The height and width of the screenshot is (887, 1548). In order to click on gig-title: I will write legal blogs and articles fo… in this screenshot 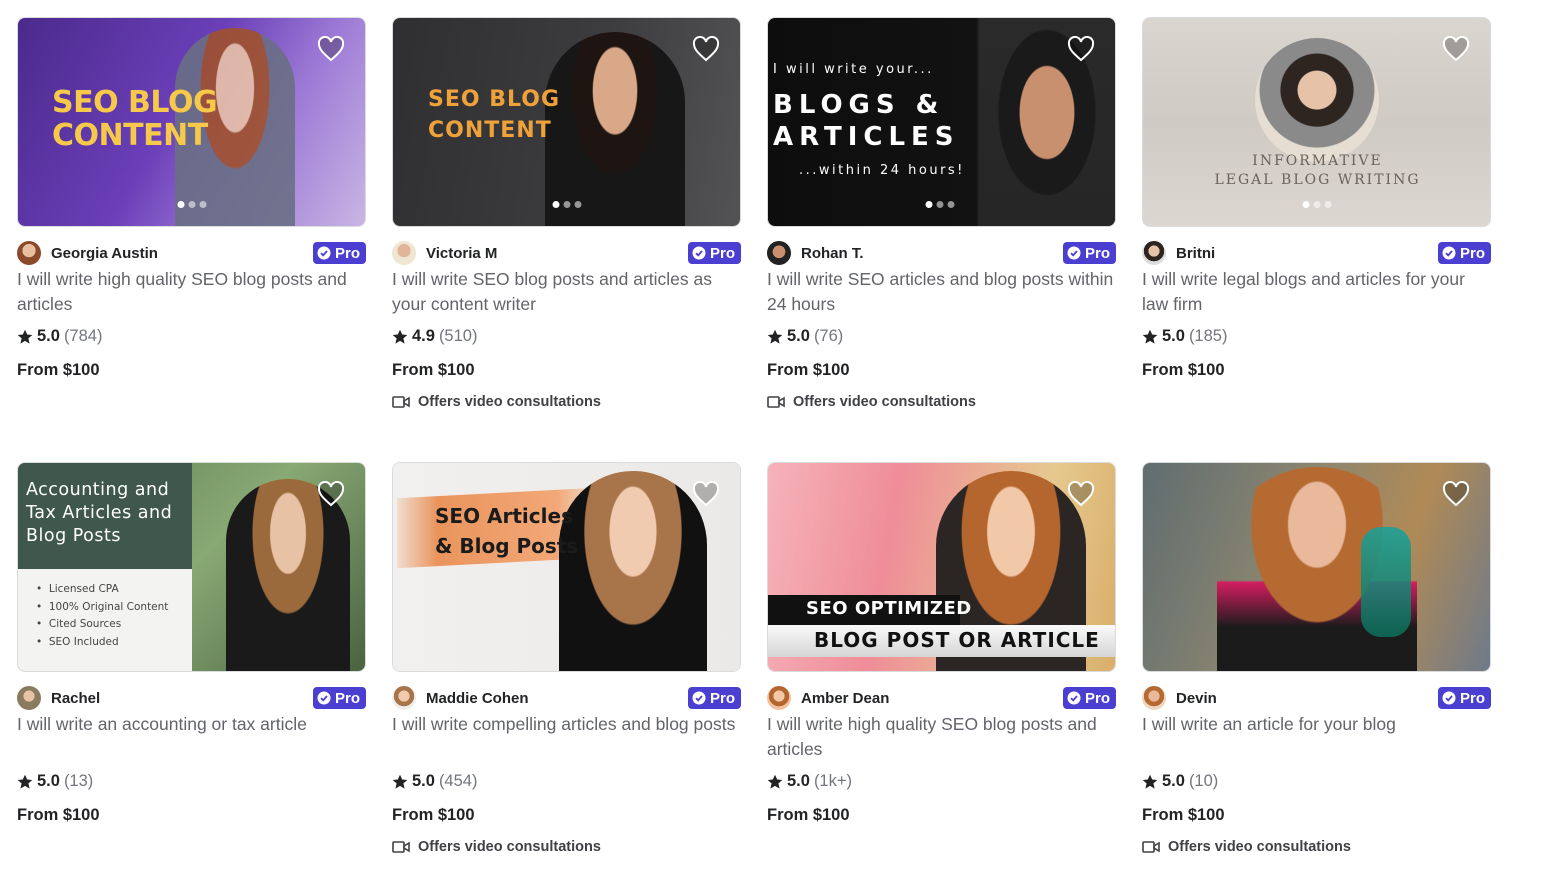, I will do `click(1316, 292)`.